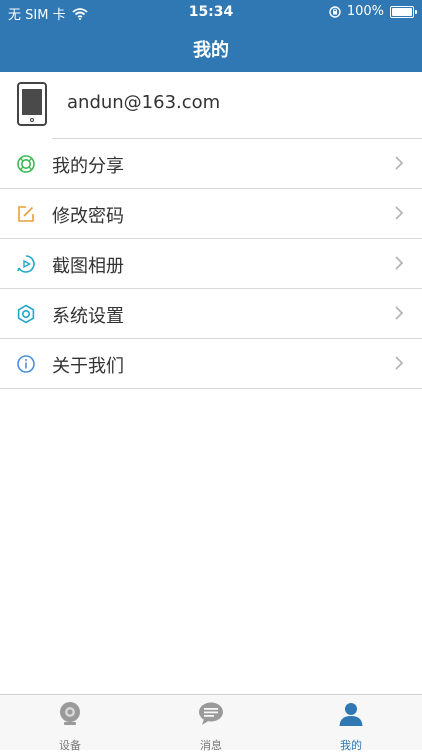 The image size is (422, 753). I want to click on battery-icon, so click(403, 11).